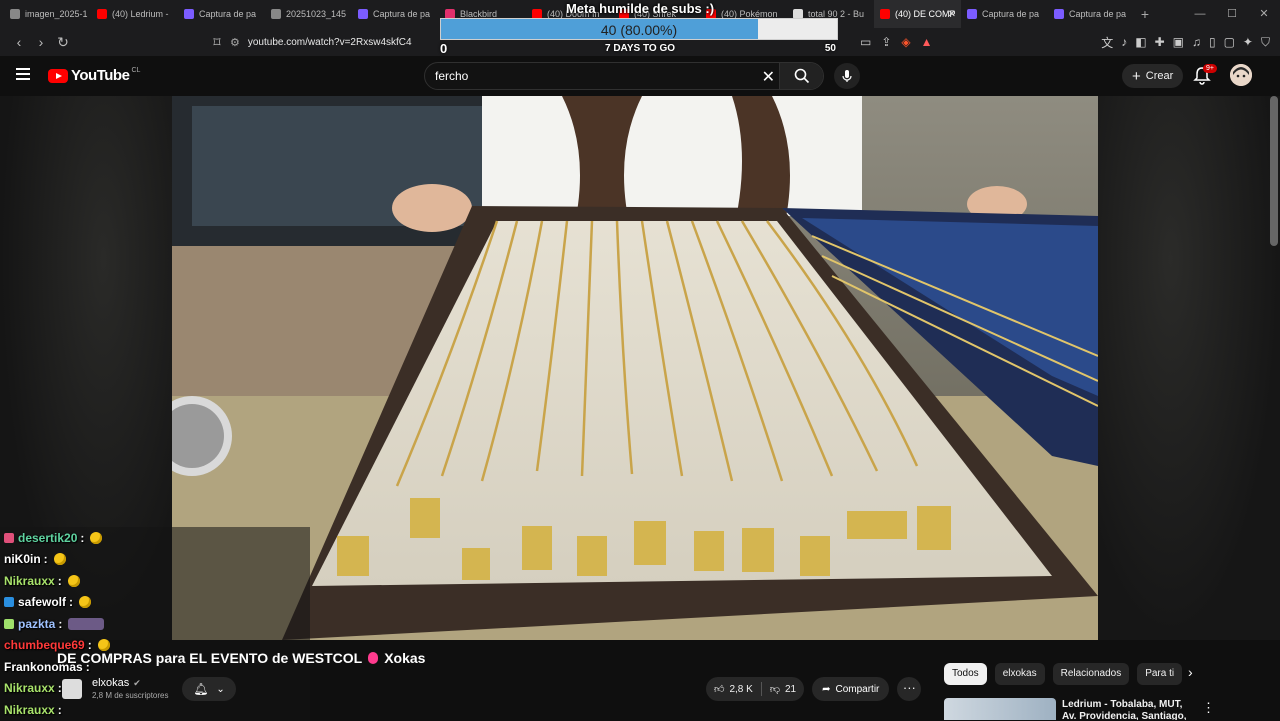 The image size is (1280, 721). What do you see at coordinates (1274, 171) in the screenshot?
I see `page-scrollbar` at bounding box center [1274, 171].